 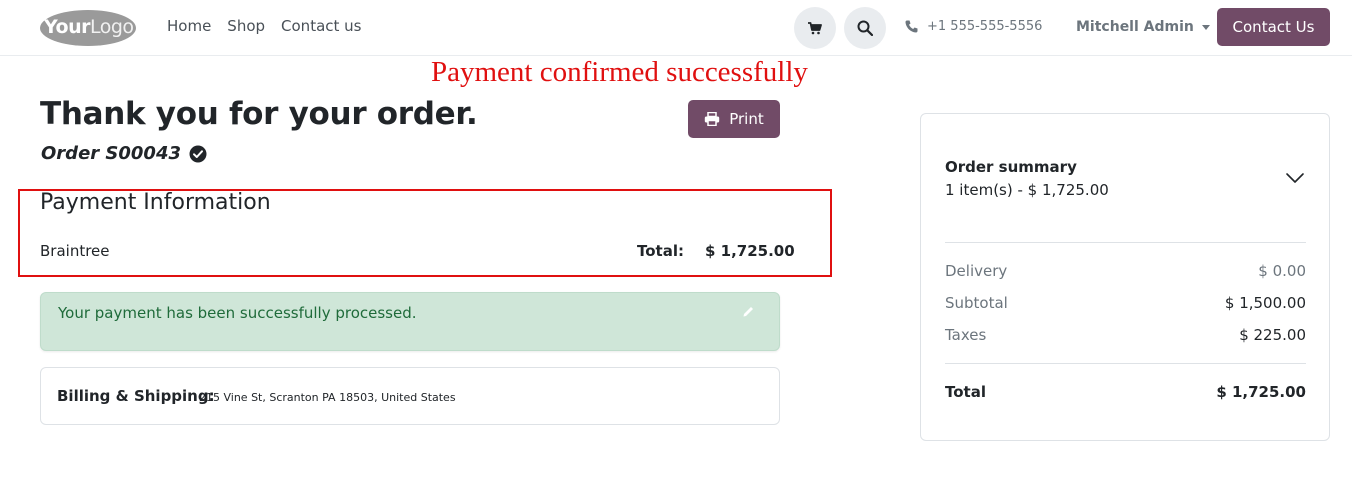 I want to click on order-summary-title: Order summary, so click(x=1011, y=167).